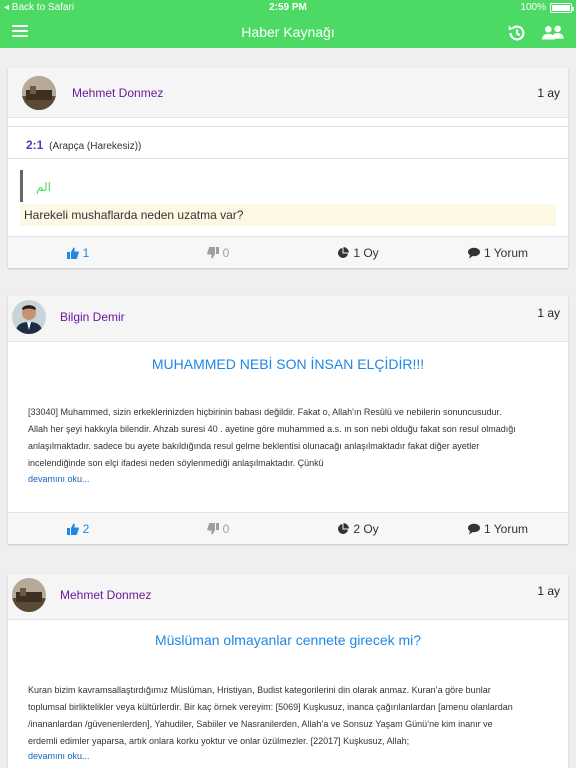 This screenshot has height=768, width=576. What do you see at coordinates (517, 33) in the screenshot?
I see `history-icon` at bounding box center [517, 33].